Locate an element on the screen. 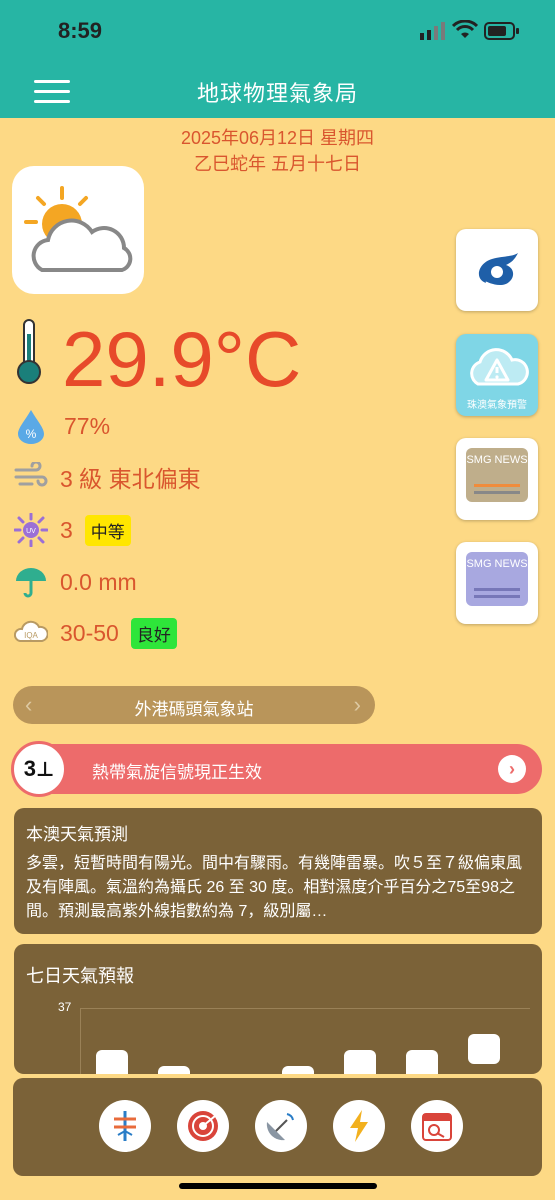 This screenshot has width=555, height=1200. news-label-1: SMG NEWS is located at coordinates (497, 460).